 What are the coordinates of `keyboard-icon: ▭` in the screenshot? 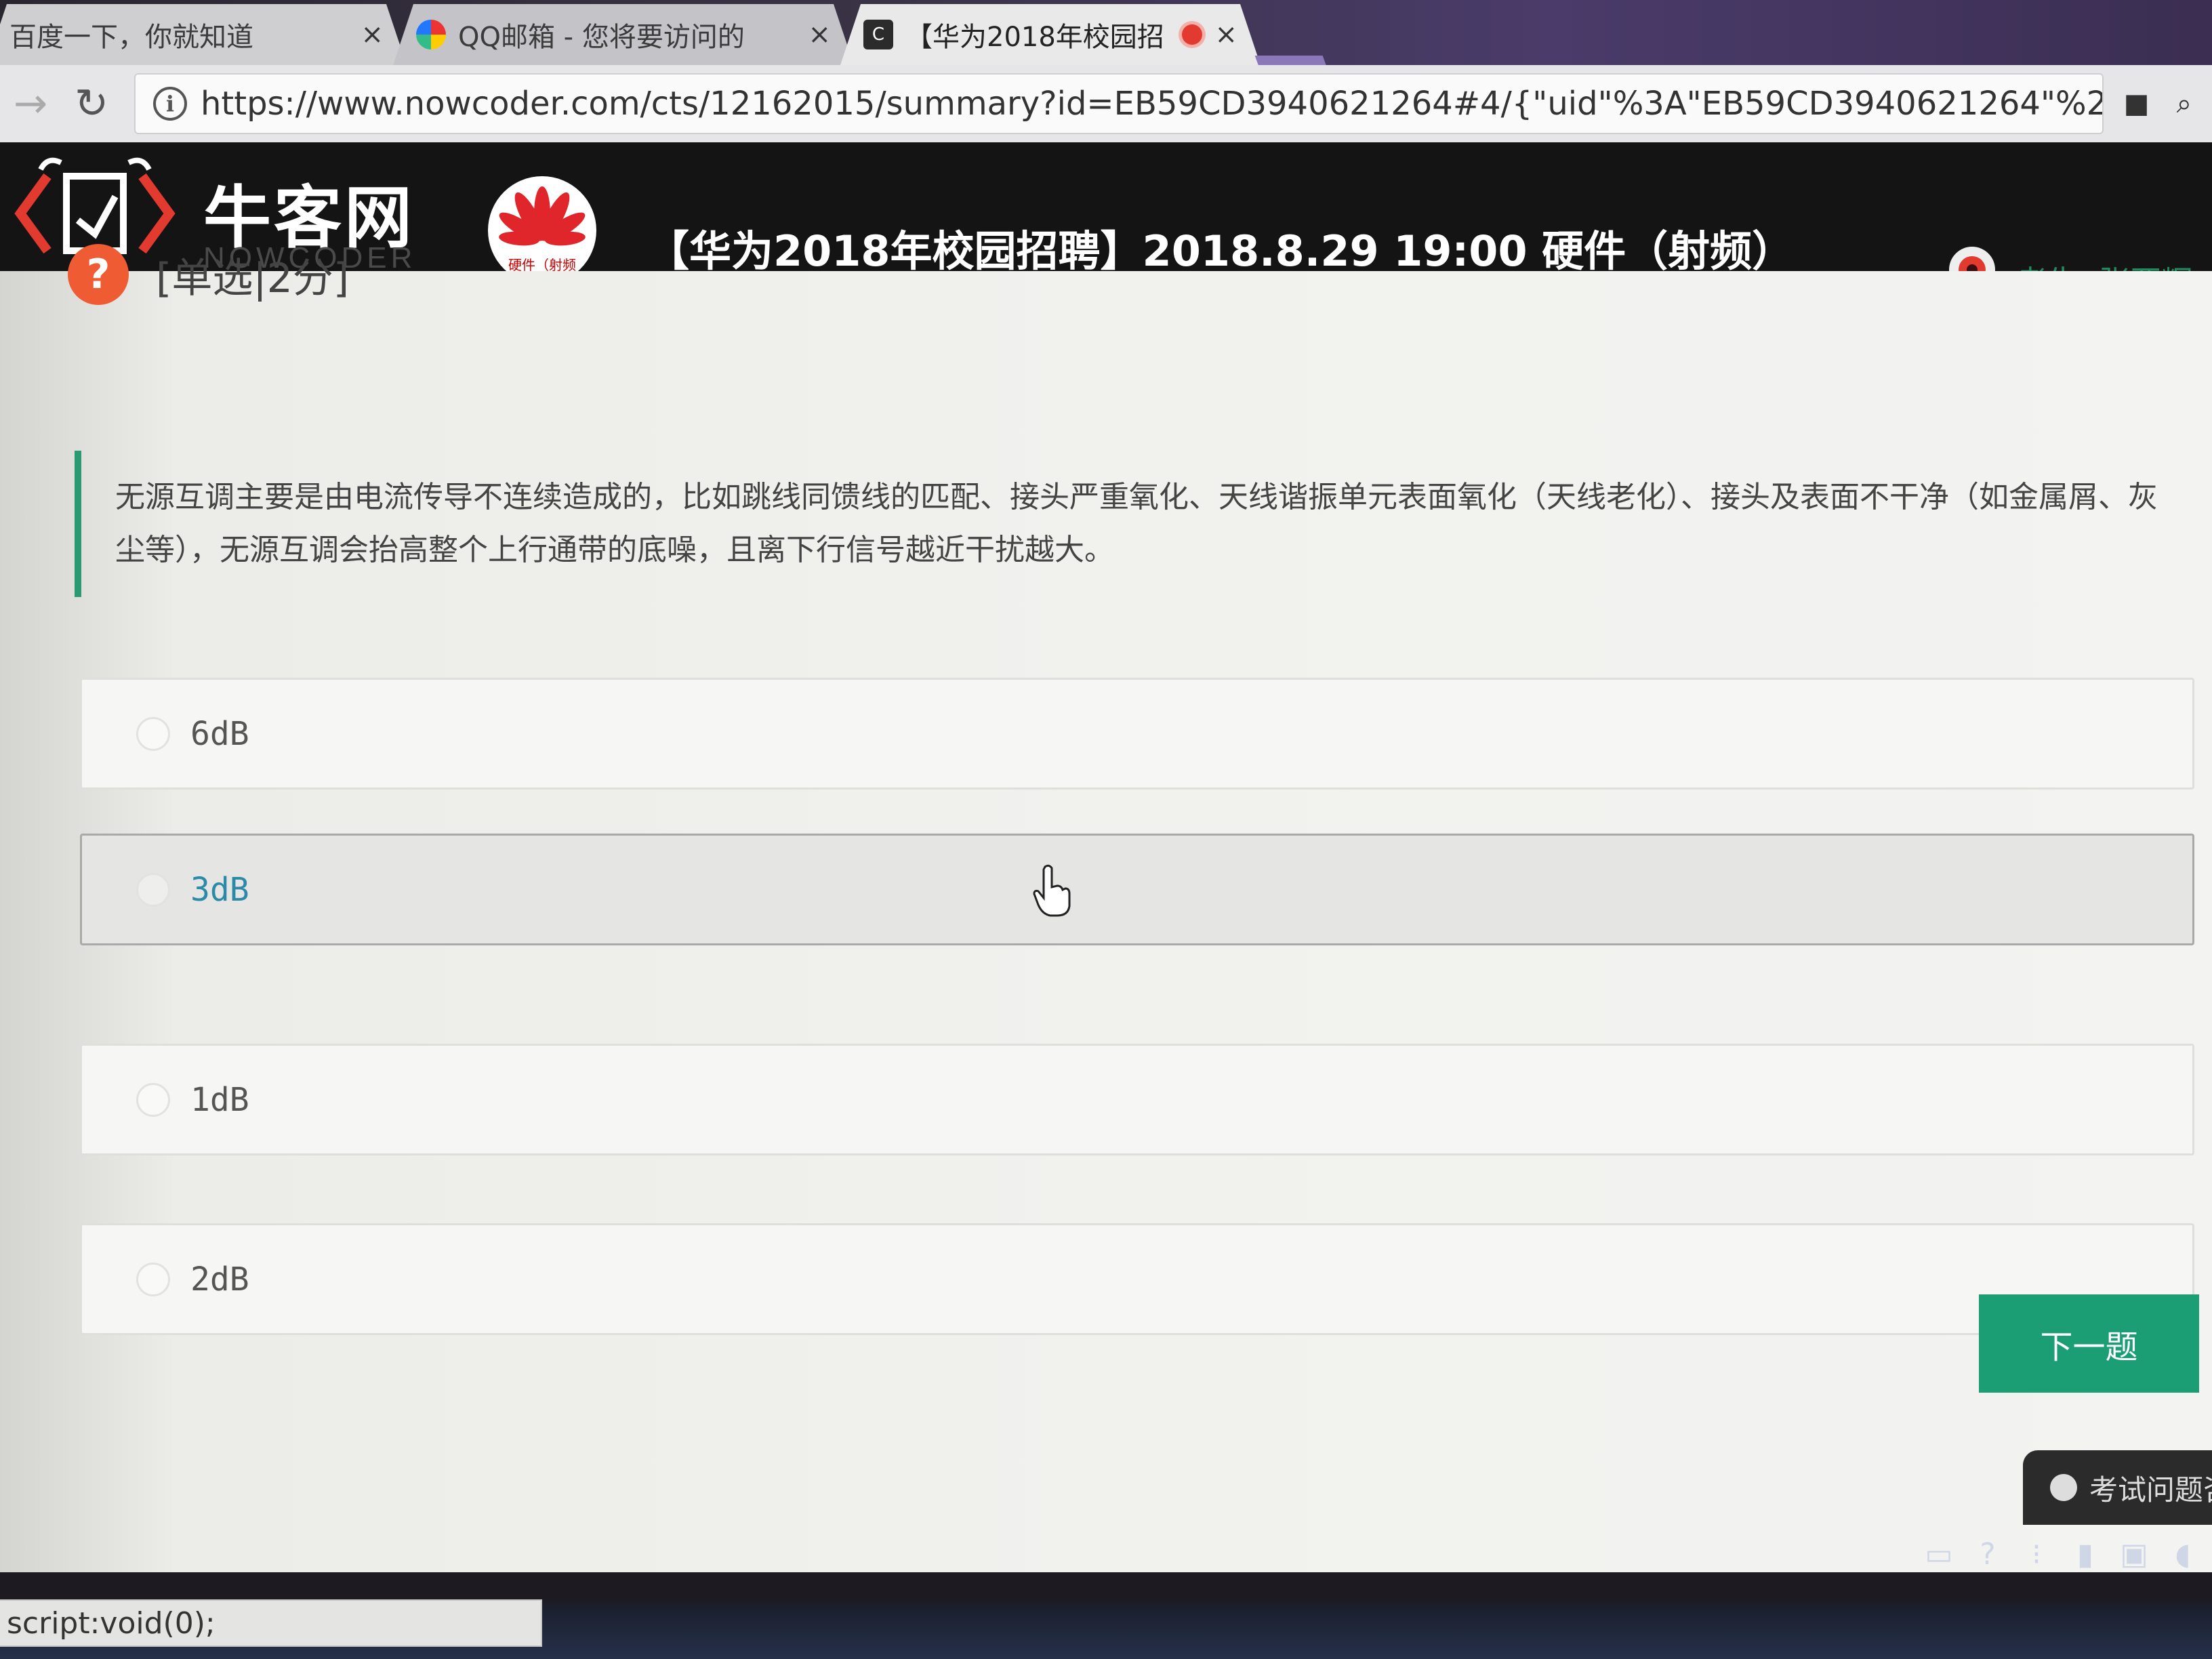 It's located at (1939, 1554).